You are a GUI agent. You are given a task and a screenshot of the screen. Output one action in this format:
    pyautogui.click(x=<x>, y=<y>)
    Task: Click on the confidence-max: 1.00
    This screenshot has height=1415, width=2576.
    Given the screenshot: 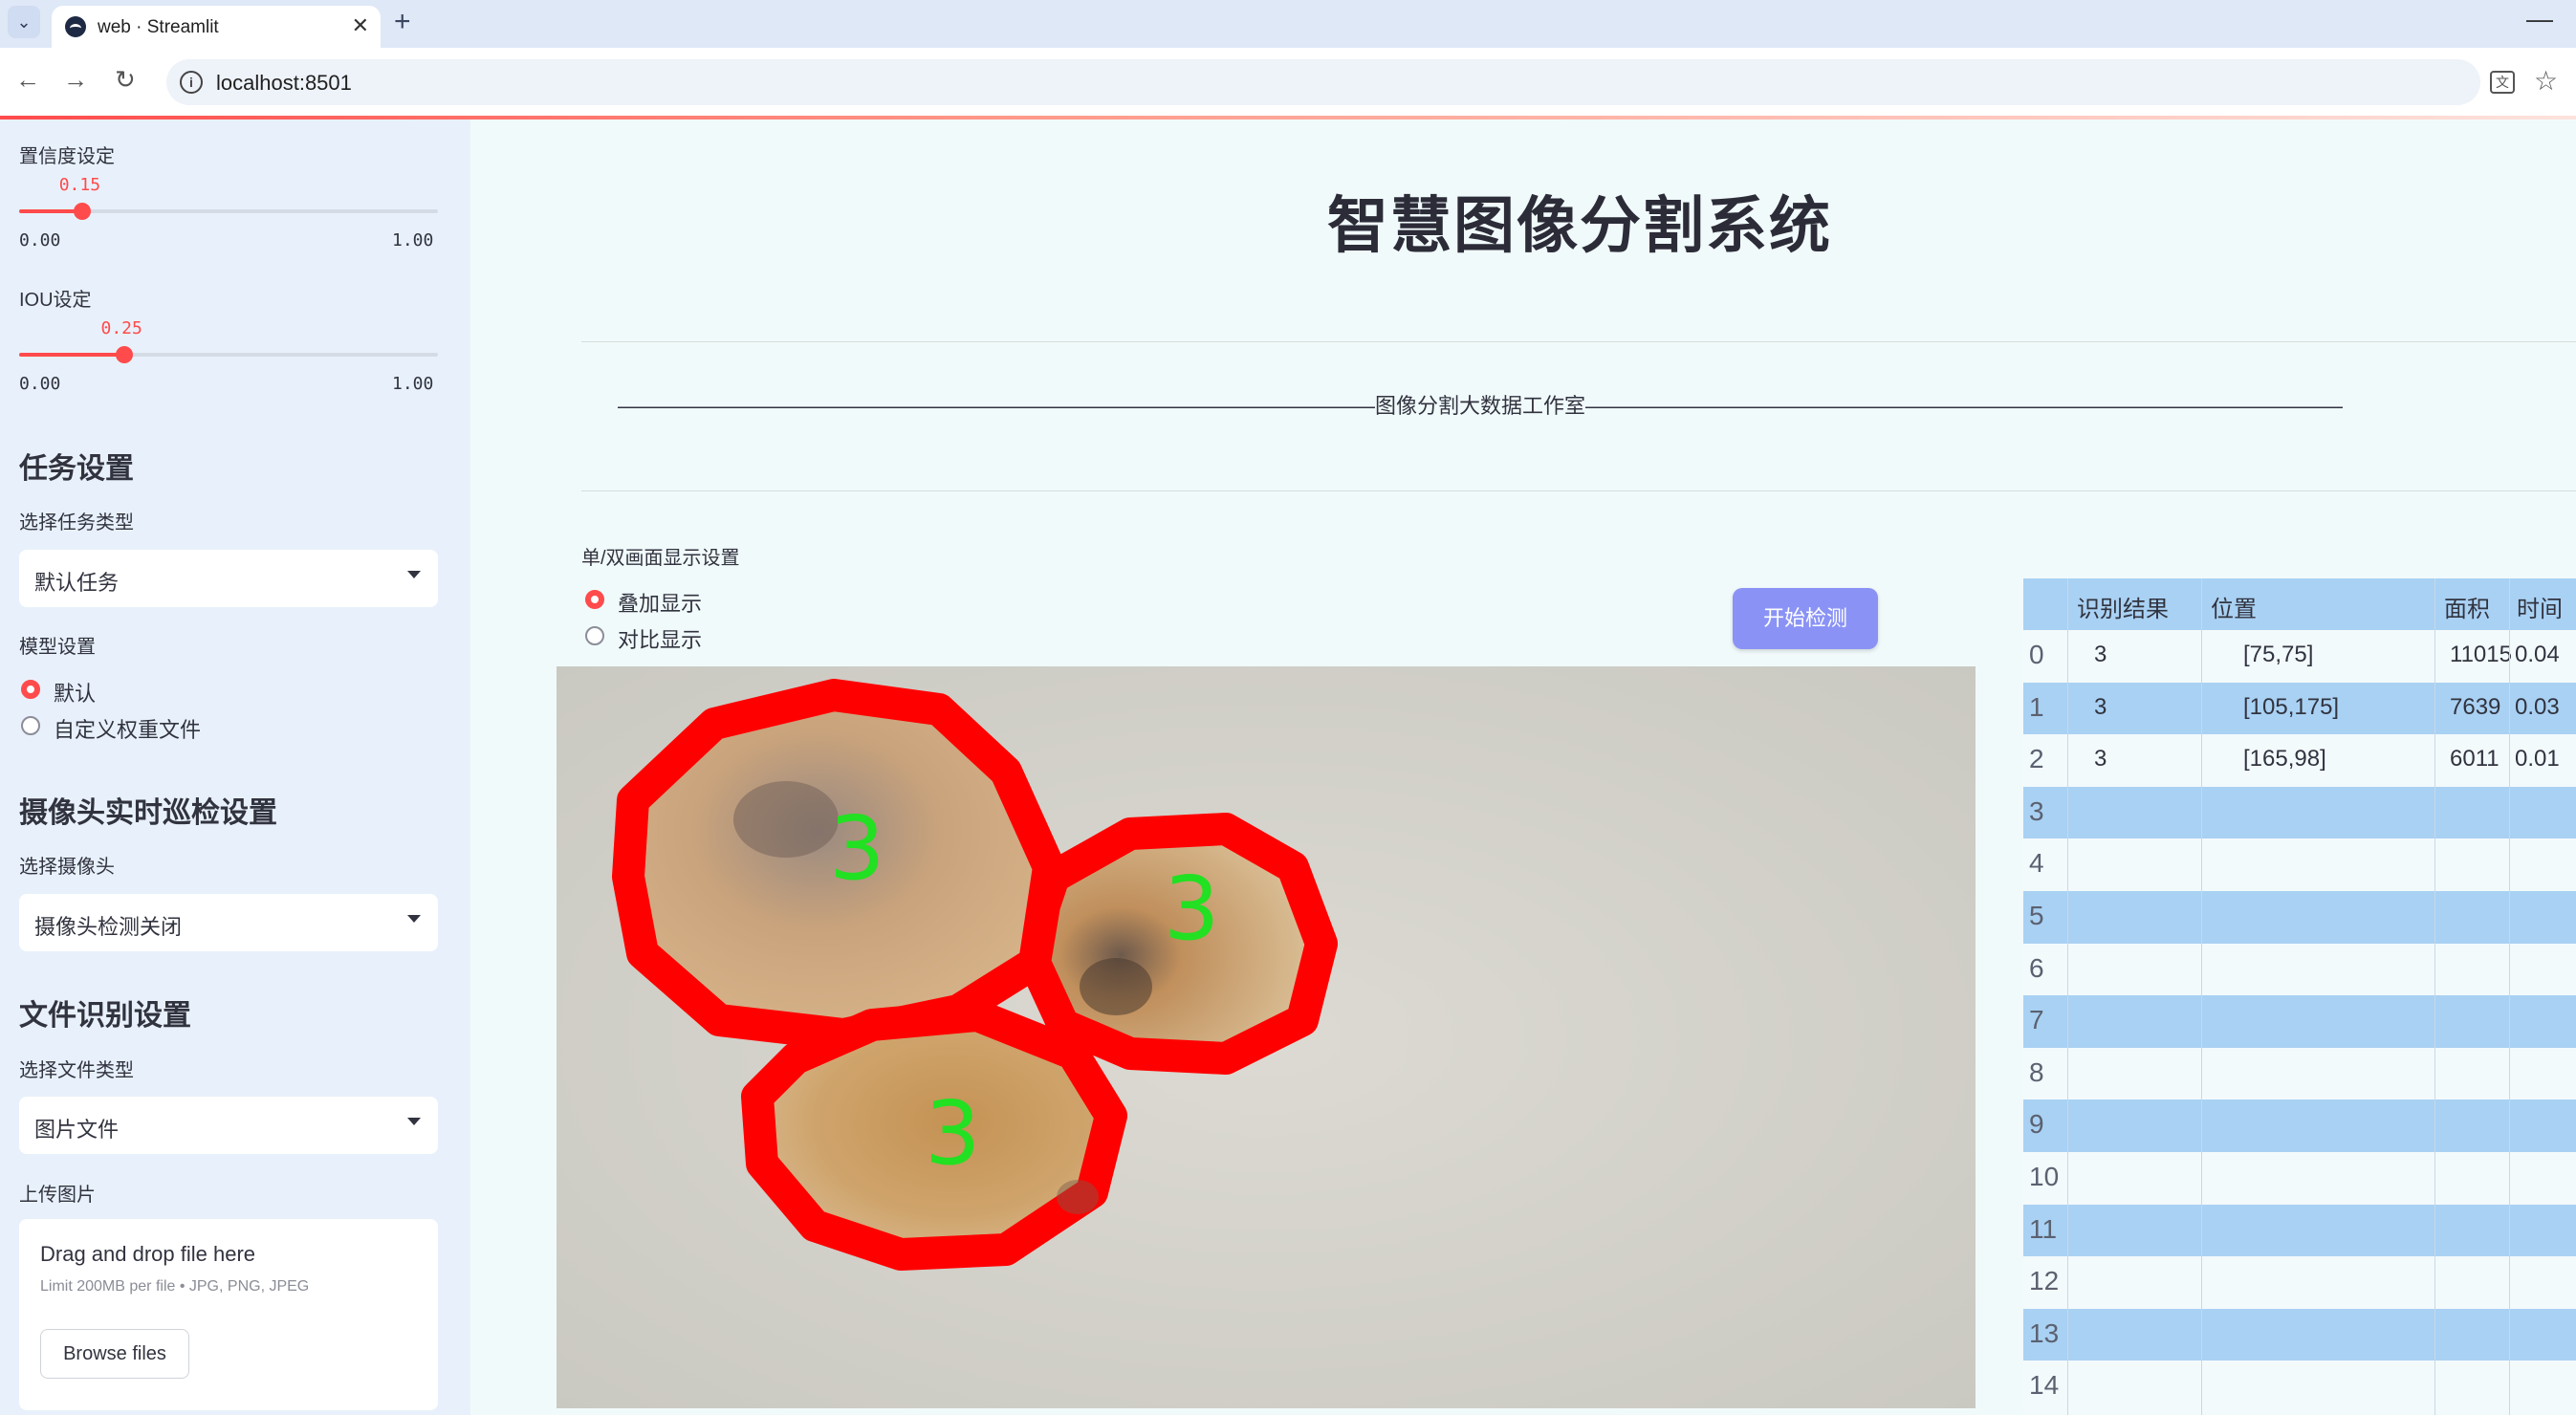 What is the action you would take?
    pyautogui.click(x=413, y=240)
    